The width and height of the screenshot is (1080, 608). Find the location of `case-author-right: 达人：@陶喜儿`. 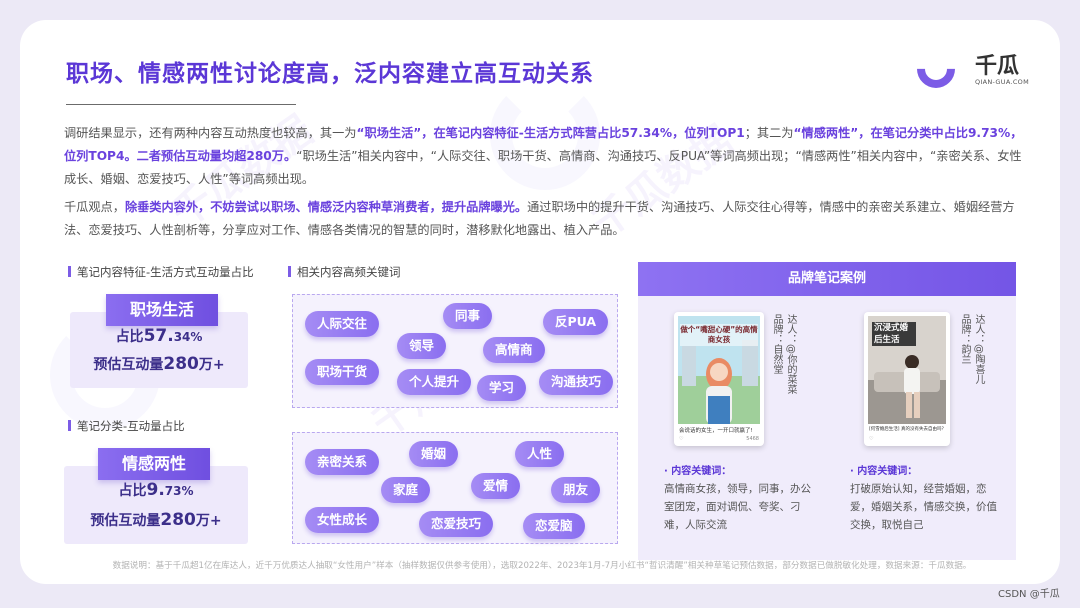

case-author-right: 达人：@陶喜儿 is located at coordinates (978, 349).